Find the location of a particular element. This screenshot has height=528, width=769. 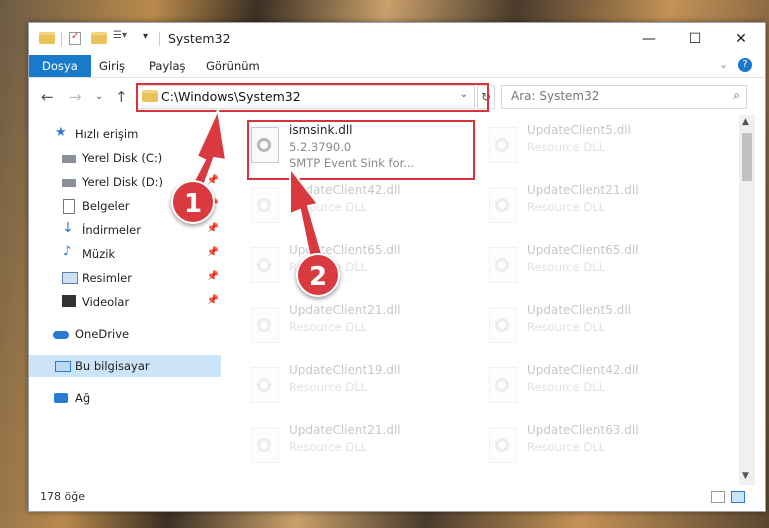

details-view-icon is located at coordinates (718, 497).